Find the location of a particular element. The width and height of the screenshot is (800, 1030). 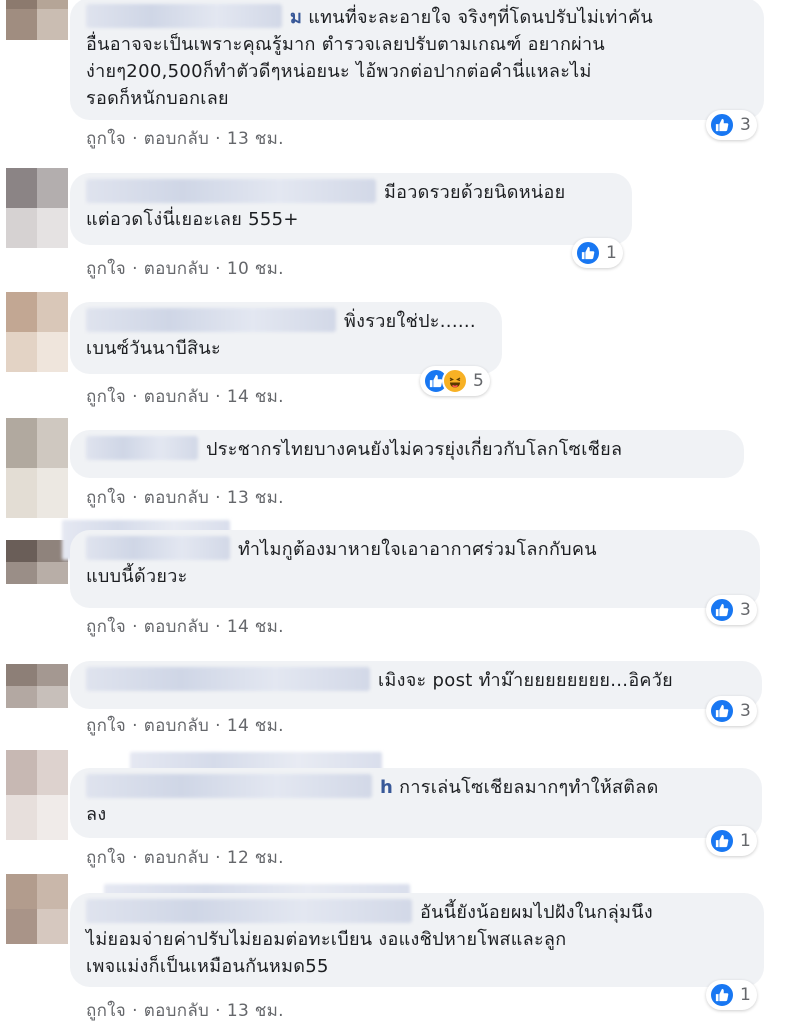

comment-bubble: h การเล่นโซเชียลมากๆทำให้สติลด ลง is located at coordinates (416, 803).